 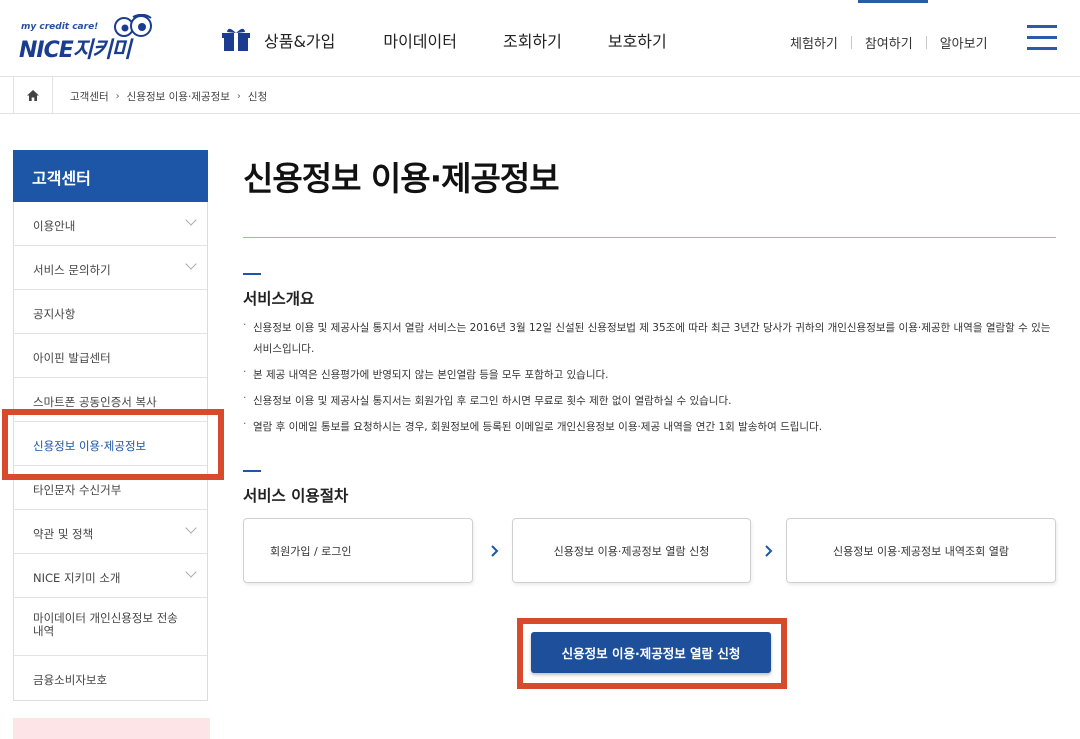 What do you see at coordinates (77, 490) in the screenshot?
I see `sidebar-item-label: 타인문자 수신거부` at bounding box center [77, 490].